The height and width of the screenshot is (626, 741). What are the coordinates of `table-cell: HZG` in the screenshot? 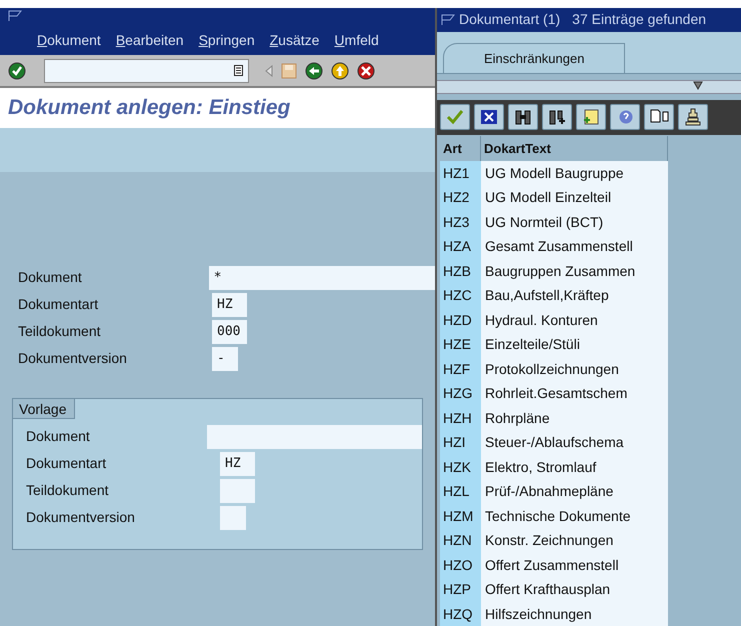 It's located at (460, 393).